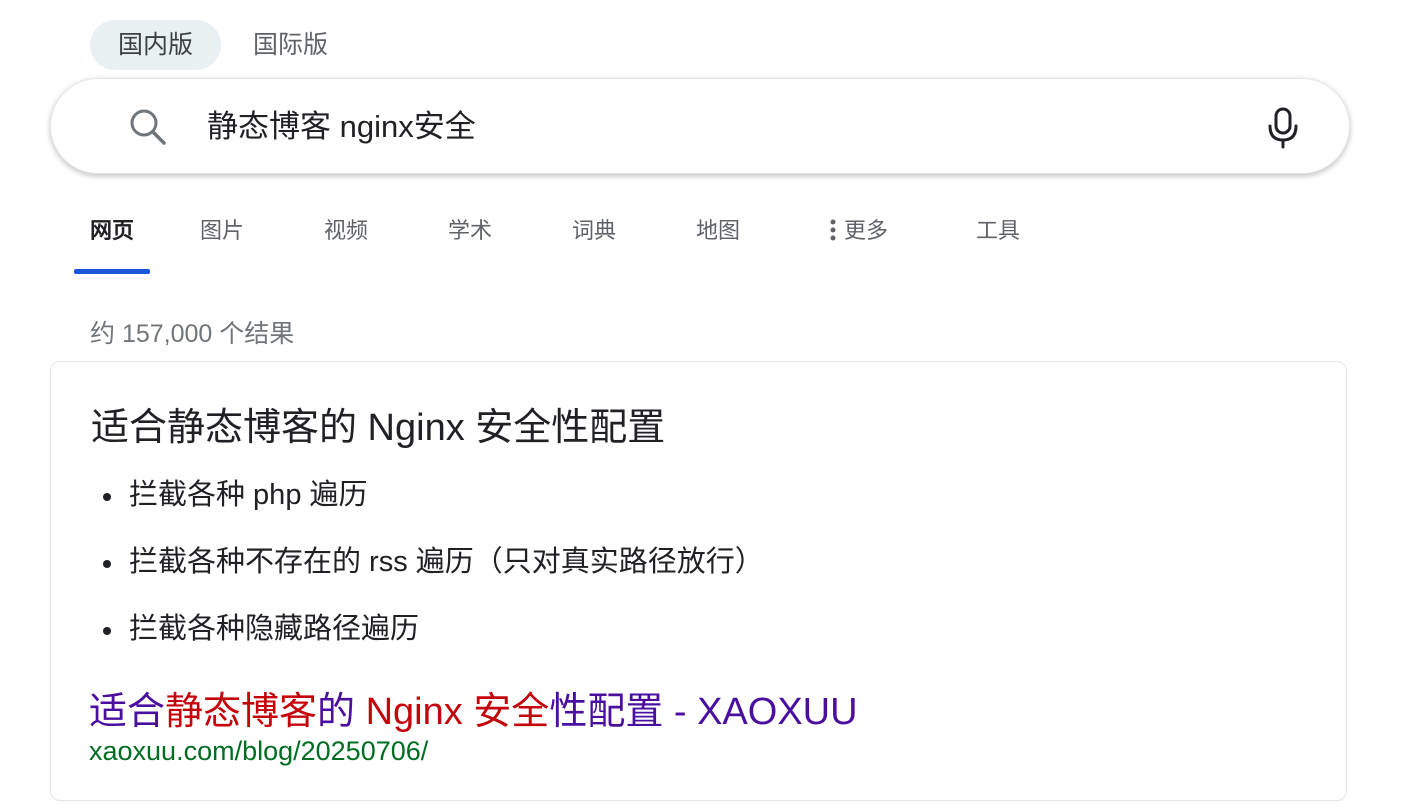  What do you see at coordinates (427, 507) in the screenshot?
I see `list-item: 拦截各种 php 遍历` at bounding box center [427, 507].